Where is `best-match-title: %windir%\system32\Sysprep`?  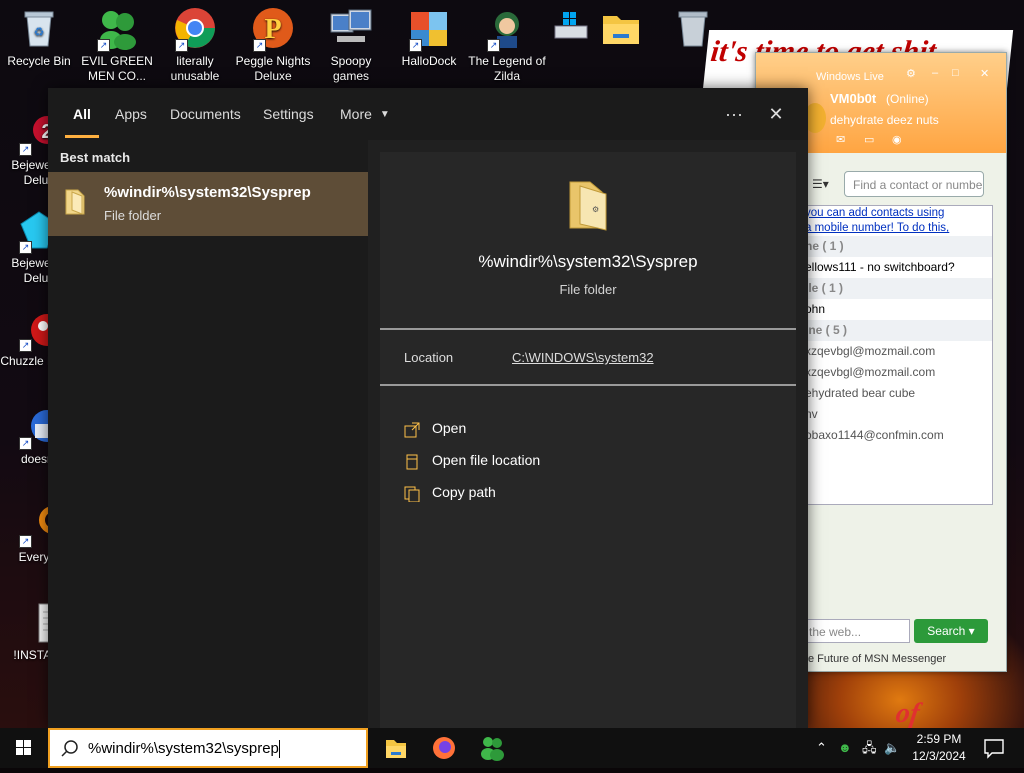 best-match-title: %windir%\system32\Sysprep is located at coordinates (207, 192).